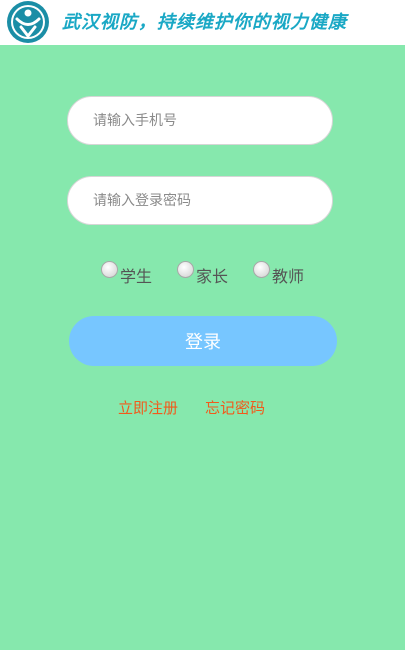  I want to click on student-radio, so click(109, 269).